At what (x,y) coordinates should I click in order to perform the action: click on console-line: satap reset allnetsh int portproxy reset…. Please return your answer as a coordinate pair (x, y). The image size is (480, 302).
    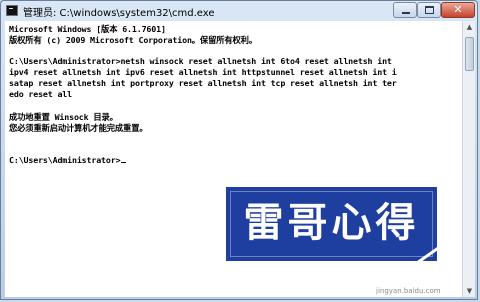
    Looking at the image, I should click on (203, 83).